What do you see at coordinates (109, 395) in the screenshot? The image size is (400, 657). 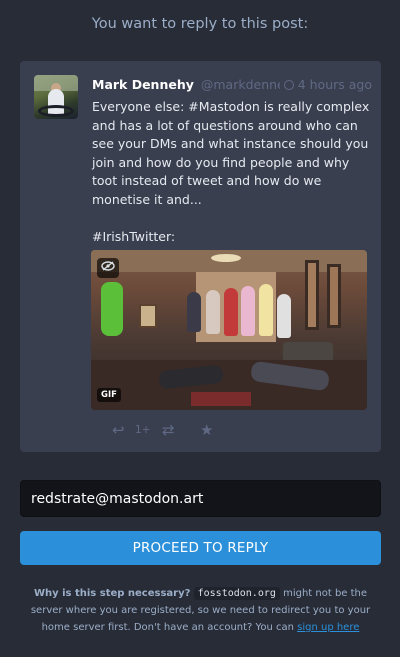 I see `gif-badge: GIF` at bounding box center [109, 395].